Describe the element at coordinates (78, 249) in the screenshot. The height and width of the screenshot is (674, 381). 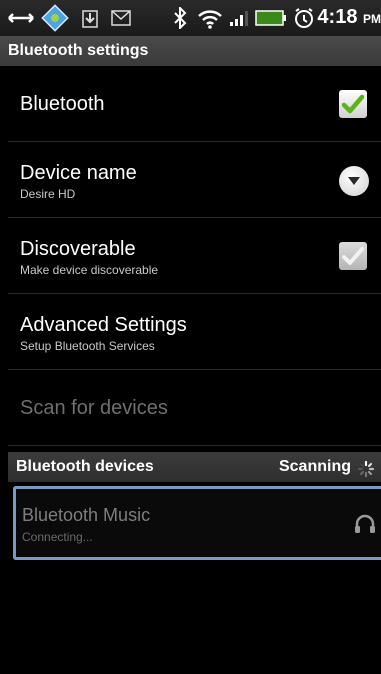
I see `discoverable-label: Discoverable` at that location.